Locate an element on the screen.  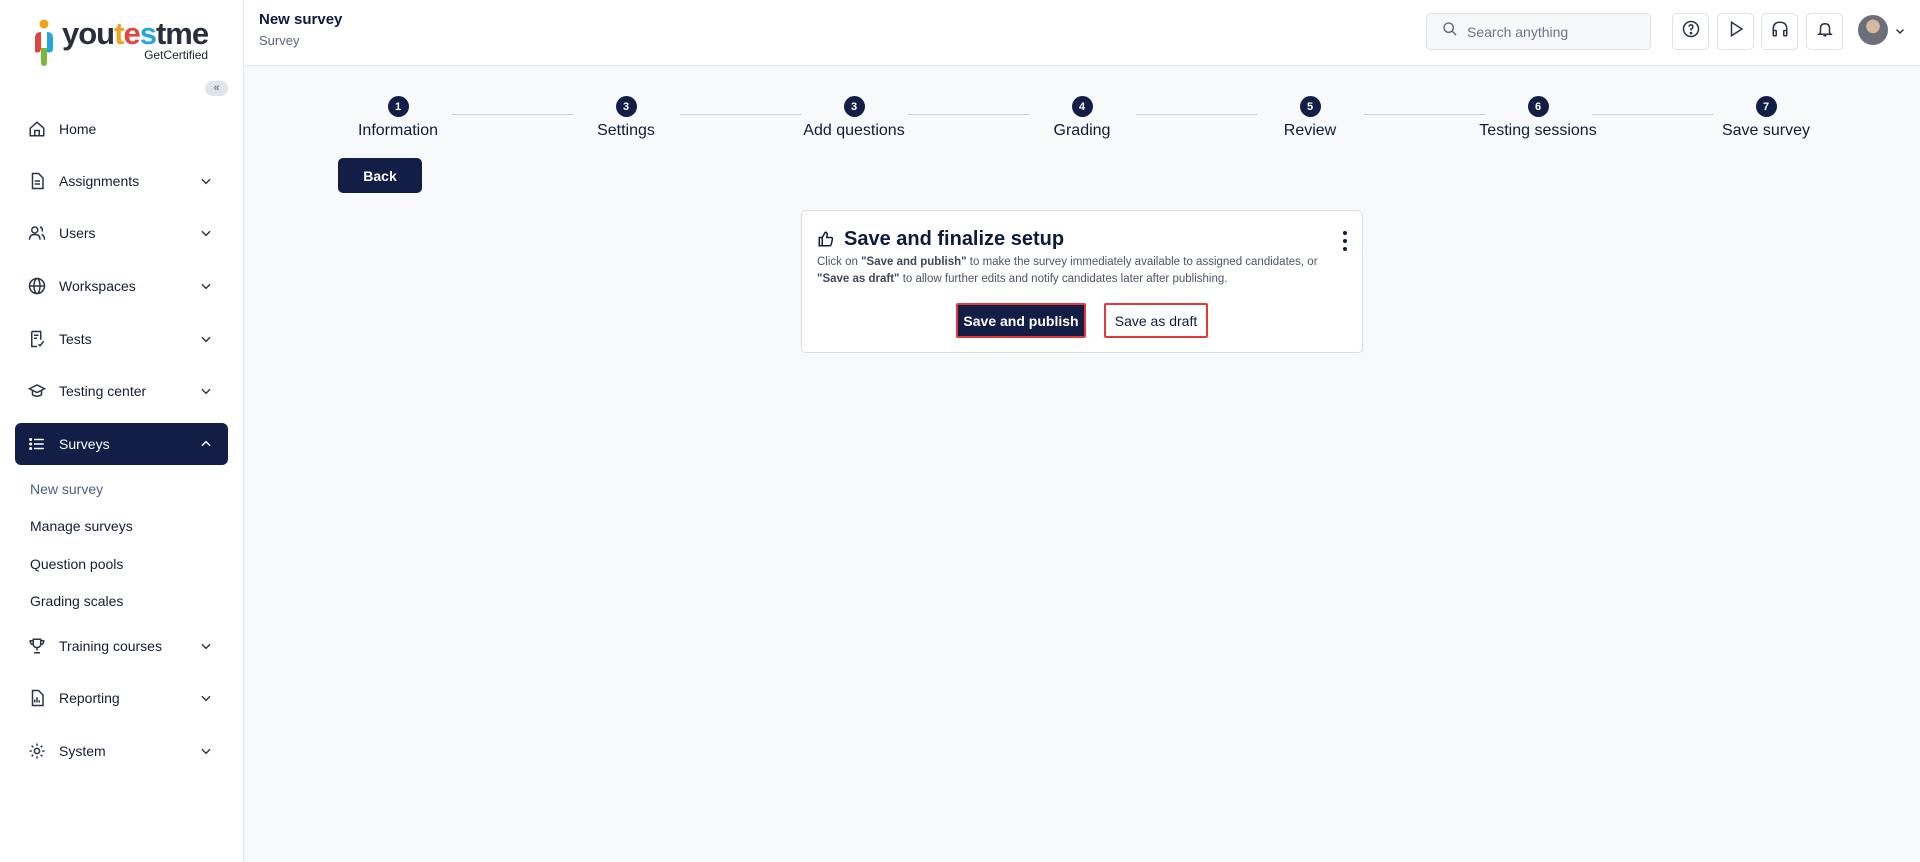
sidebar-item-testing-center: Testing center is located at coordinates (121, 391).